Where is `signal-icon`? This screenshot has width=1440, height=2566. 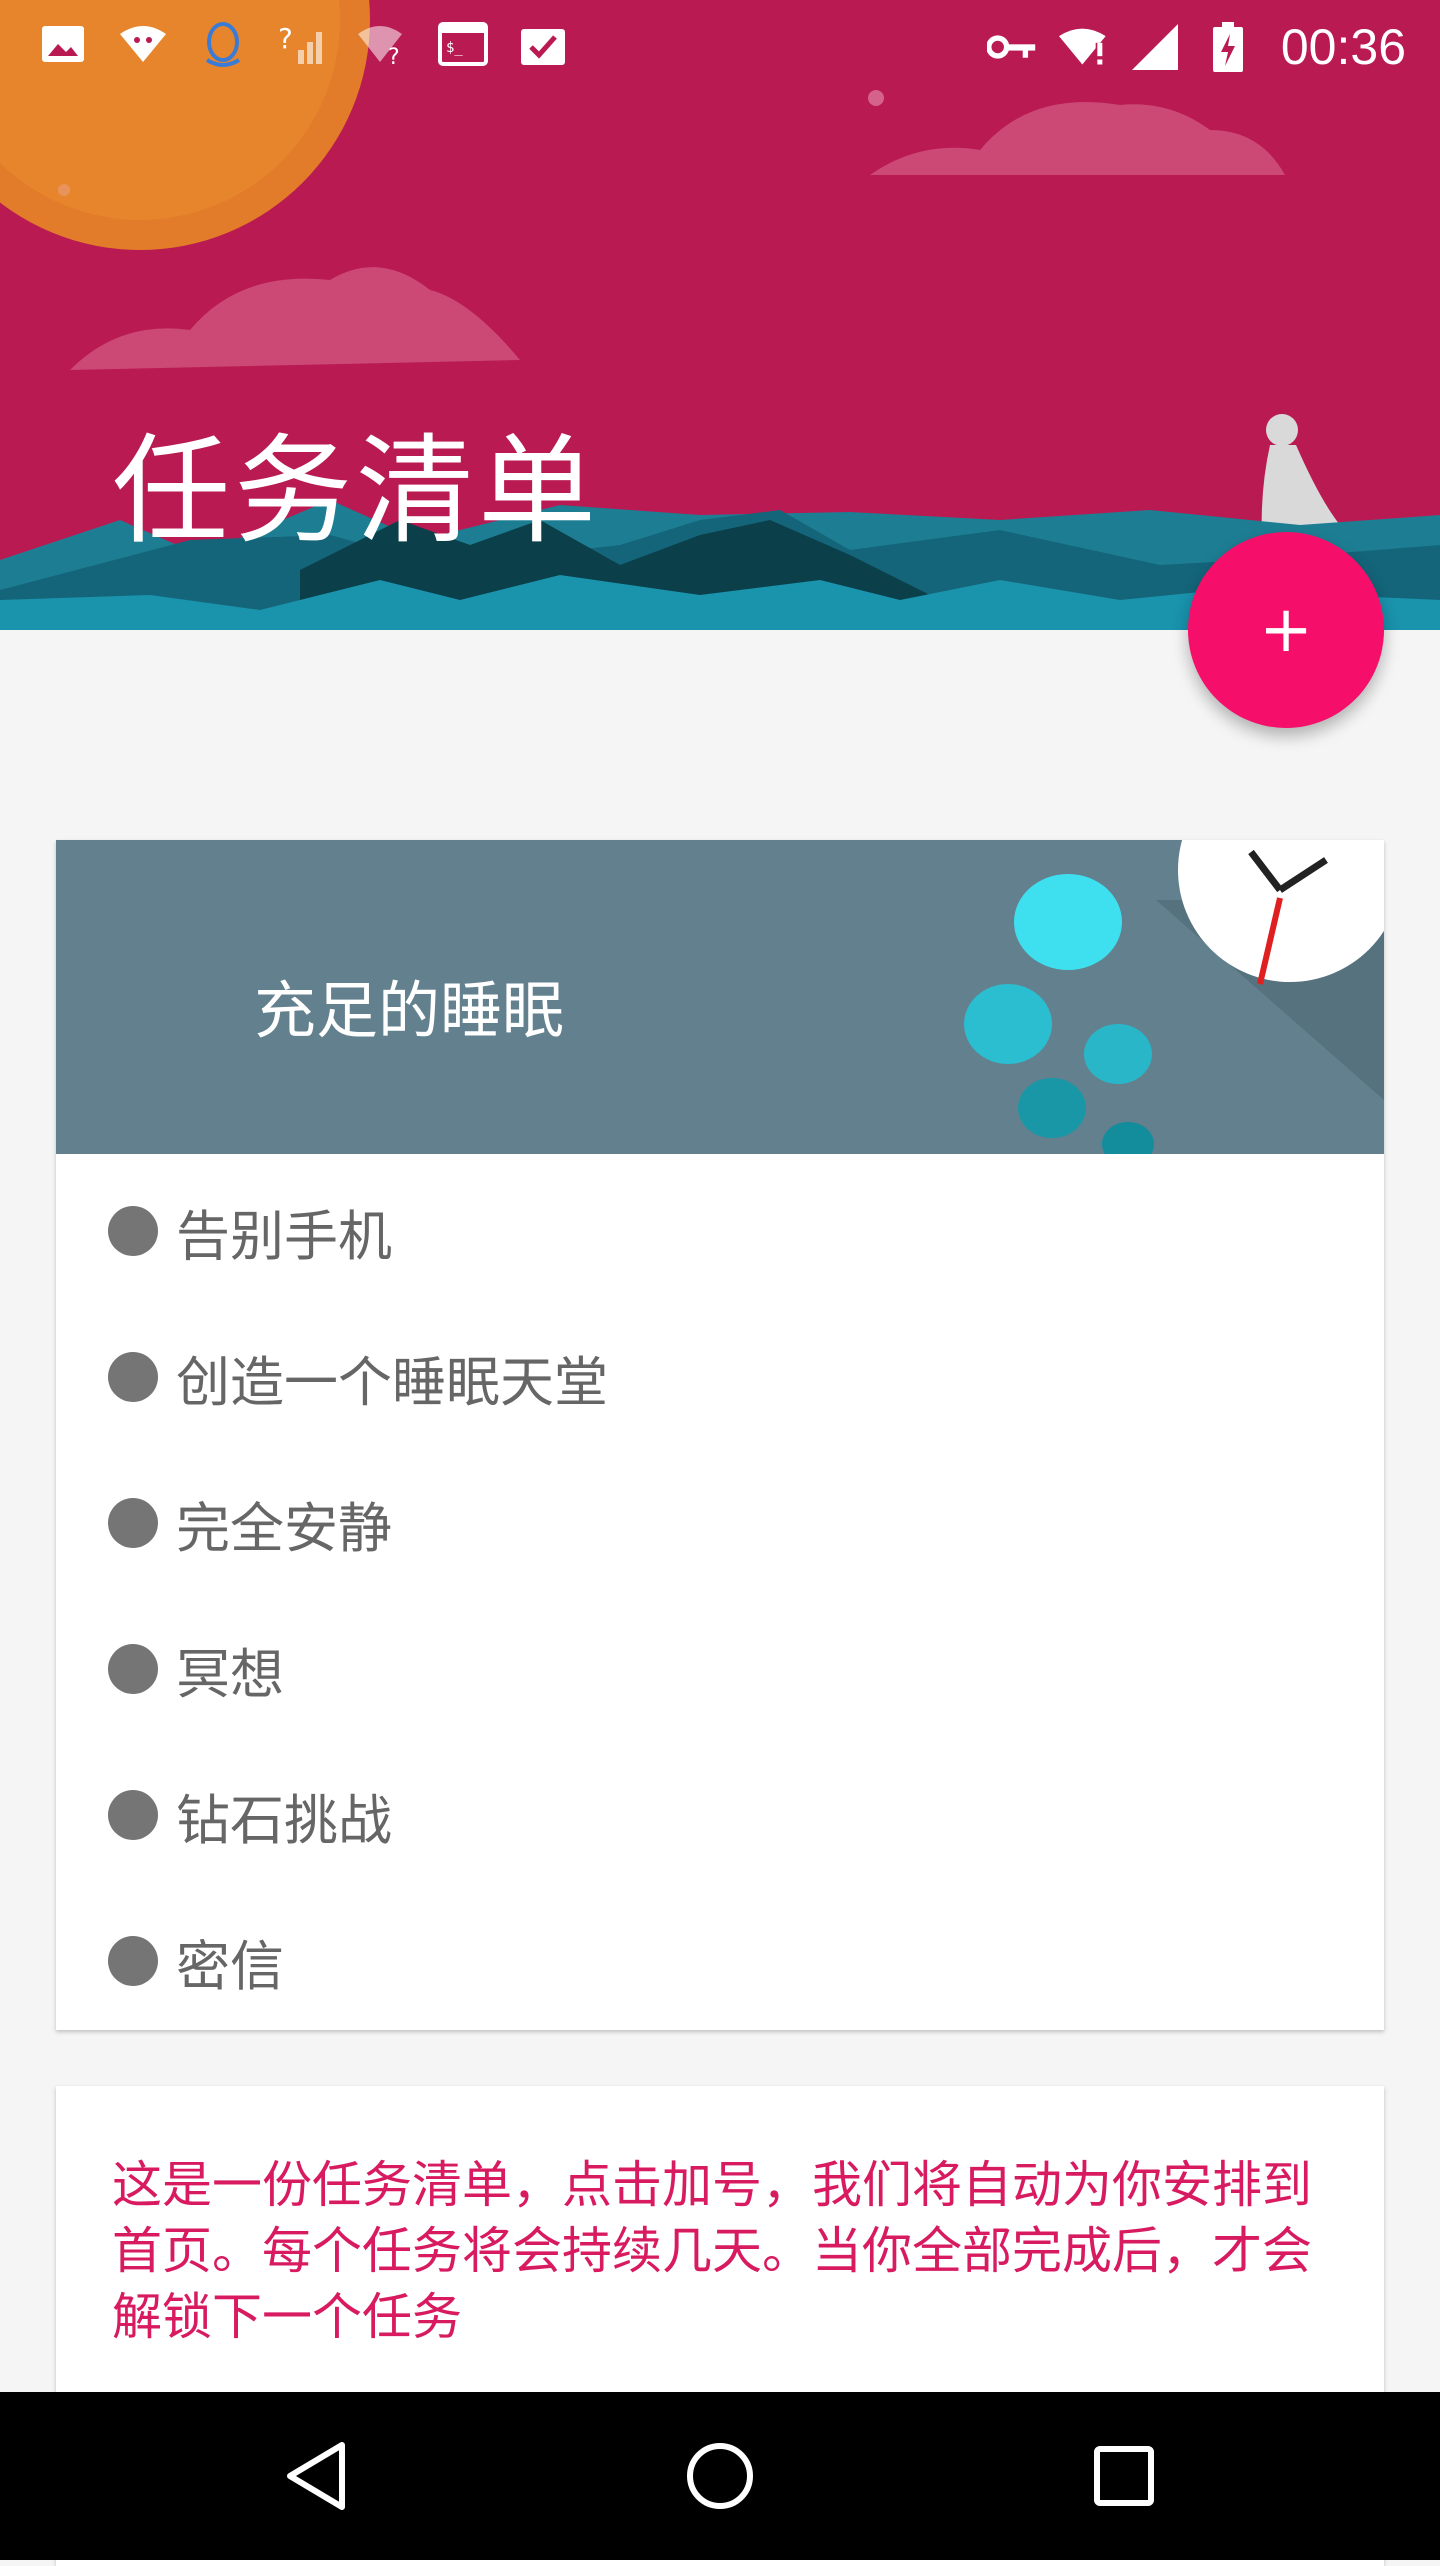
signal-icon is located at coordinates (1156, 47).